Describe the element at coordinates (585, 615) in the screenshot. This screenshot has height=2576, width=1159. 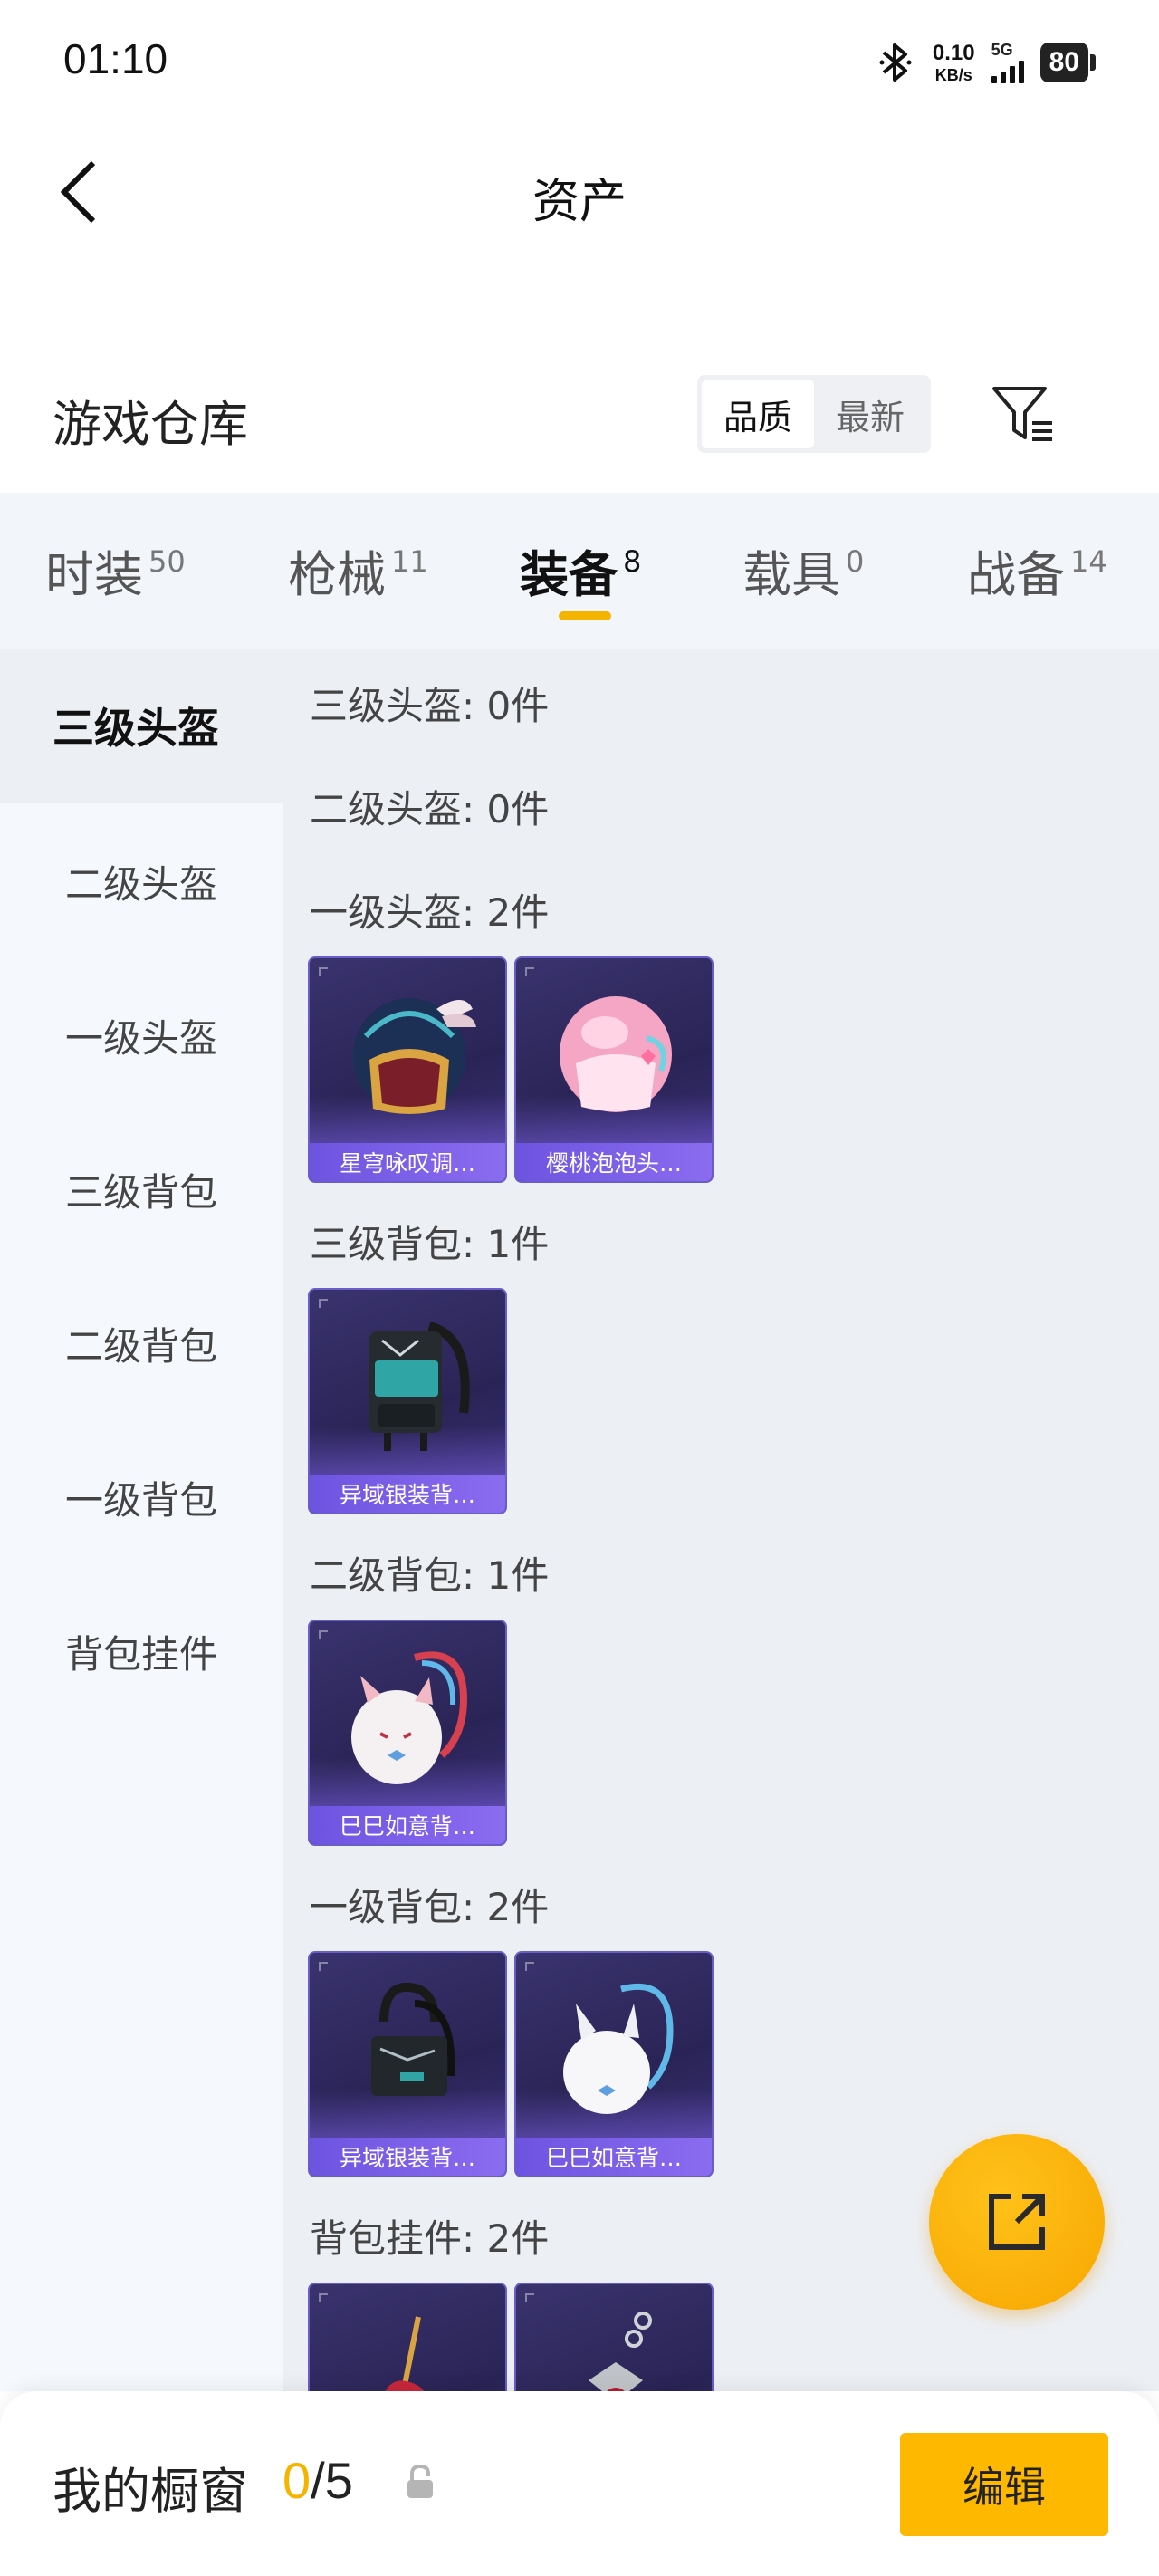
I see `active-tab-indicator` at that location.